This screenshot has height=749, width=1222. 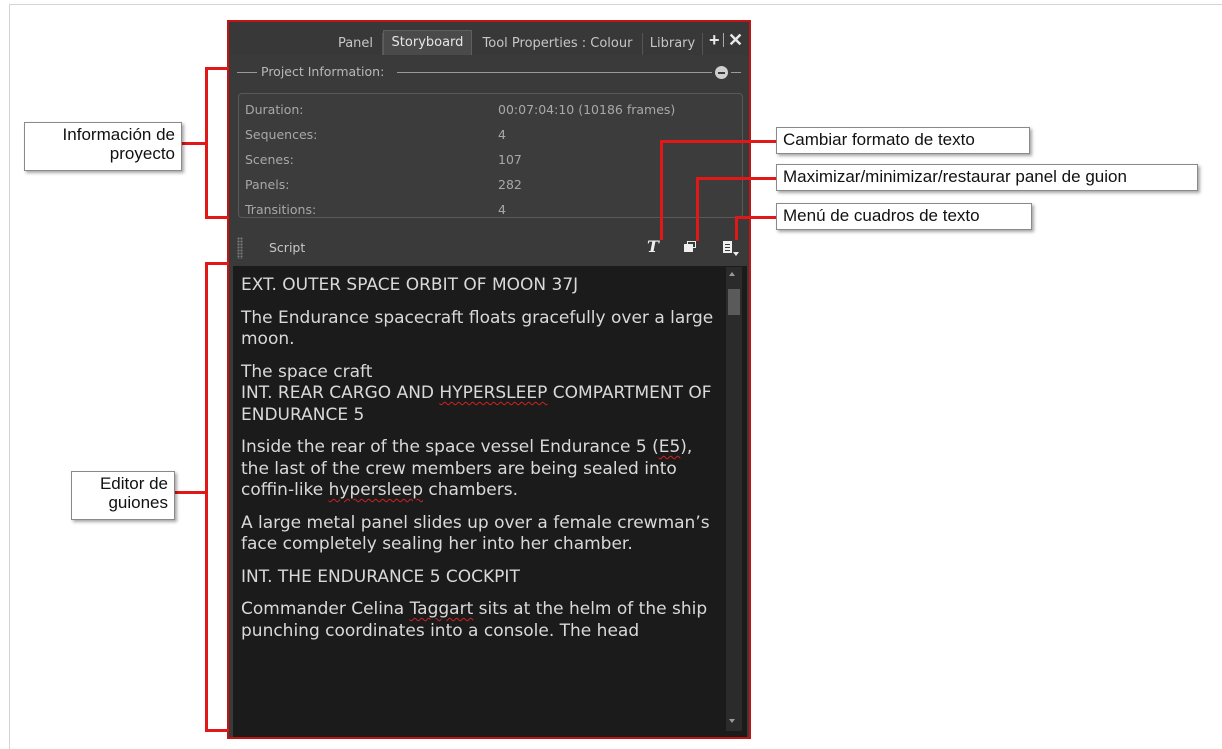 What do you see at coordinates (714, 40) in the screenshot?
I see `plus-icon: +` at bounding box center [714, 40].